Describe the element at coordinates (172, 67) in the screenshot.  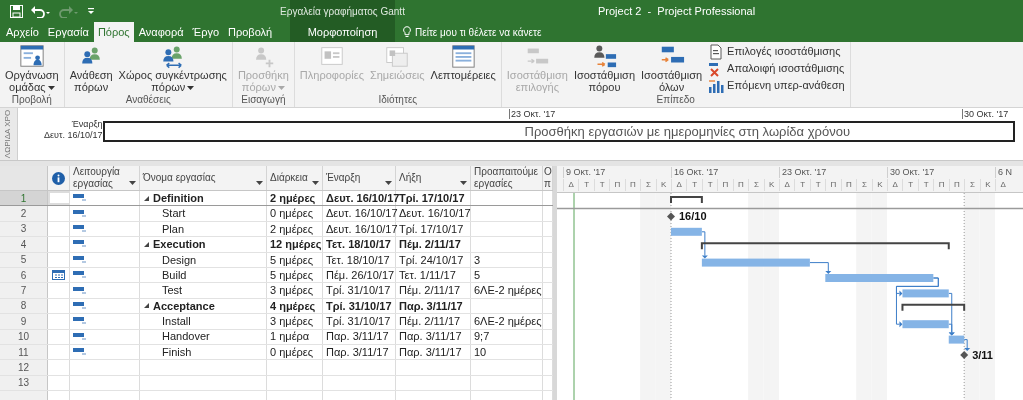
I see `ribbon-button: Χώρος συγκέντρωσης πόρων` at that location.